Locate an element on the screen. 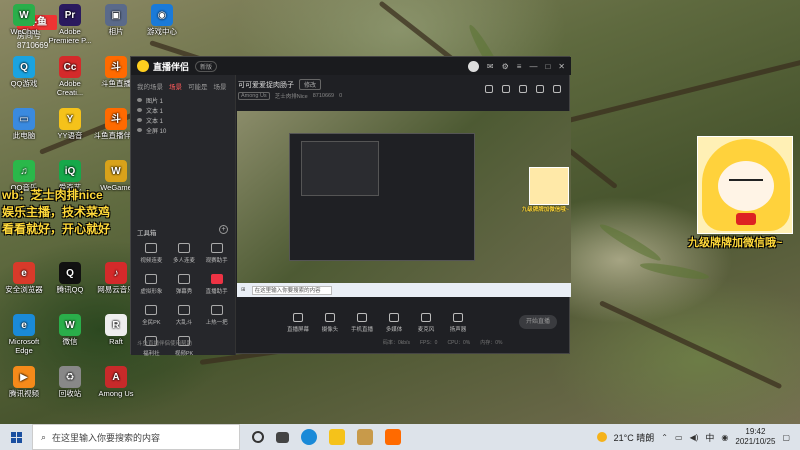  share-icon is located at coordinates (557, 89).